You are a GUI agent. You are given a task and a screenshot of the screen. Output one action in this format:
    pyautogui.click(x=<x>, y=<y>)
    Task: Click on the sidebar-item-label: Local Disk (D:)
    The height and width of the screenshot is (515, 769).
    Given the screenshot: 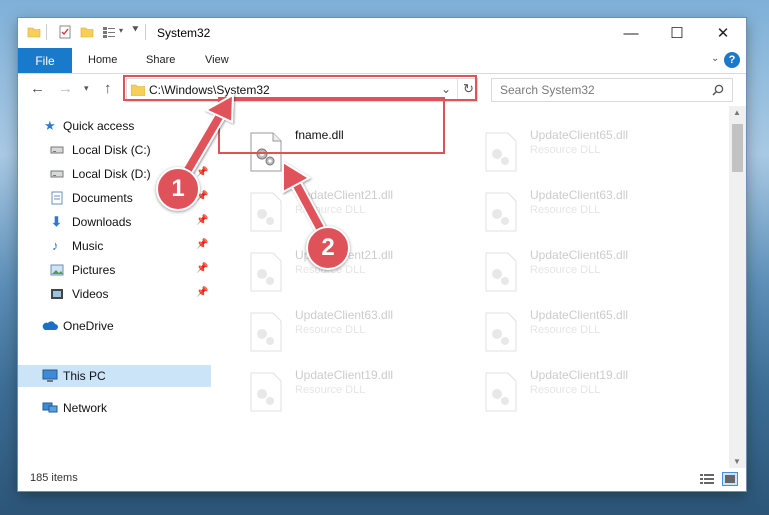 What is the action you would take?
    pyautogui.click(x=111, y=174)
    